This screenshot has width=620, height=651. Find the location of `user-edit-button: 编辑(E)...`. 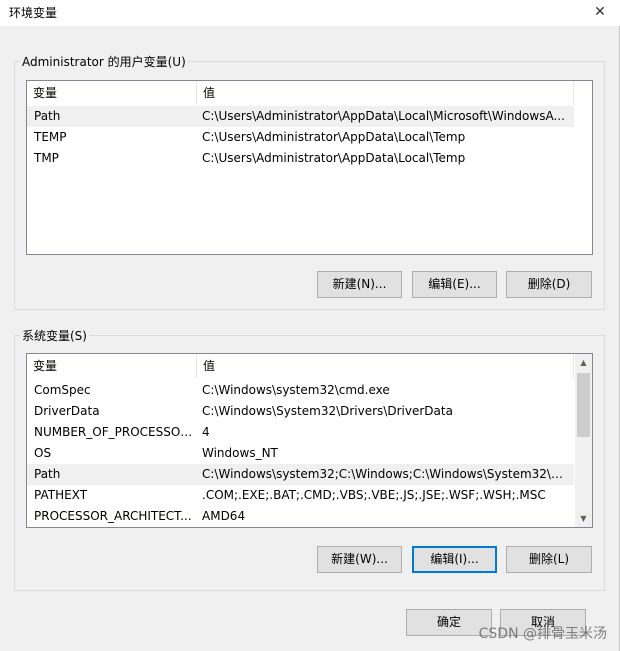

user-edit-button: 编辑(E)... is located at coordinates (454, 284).